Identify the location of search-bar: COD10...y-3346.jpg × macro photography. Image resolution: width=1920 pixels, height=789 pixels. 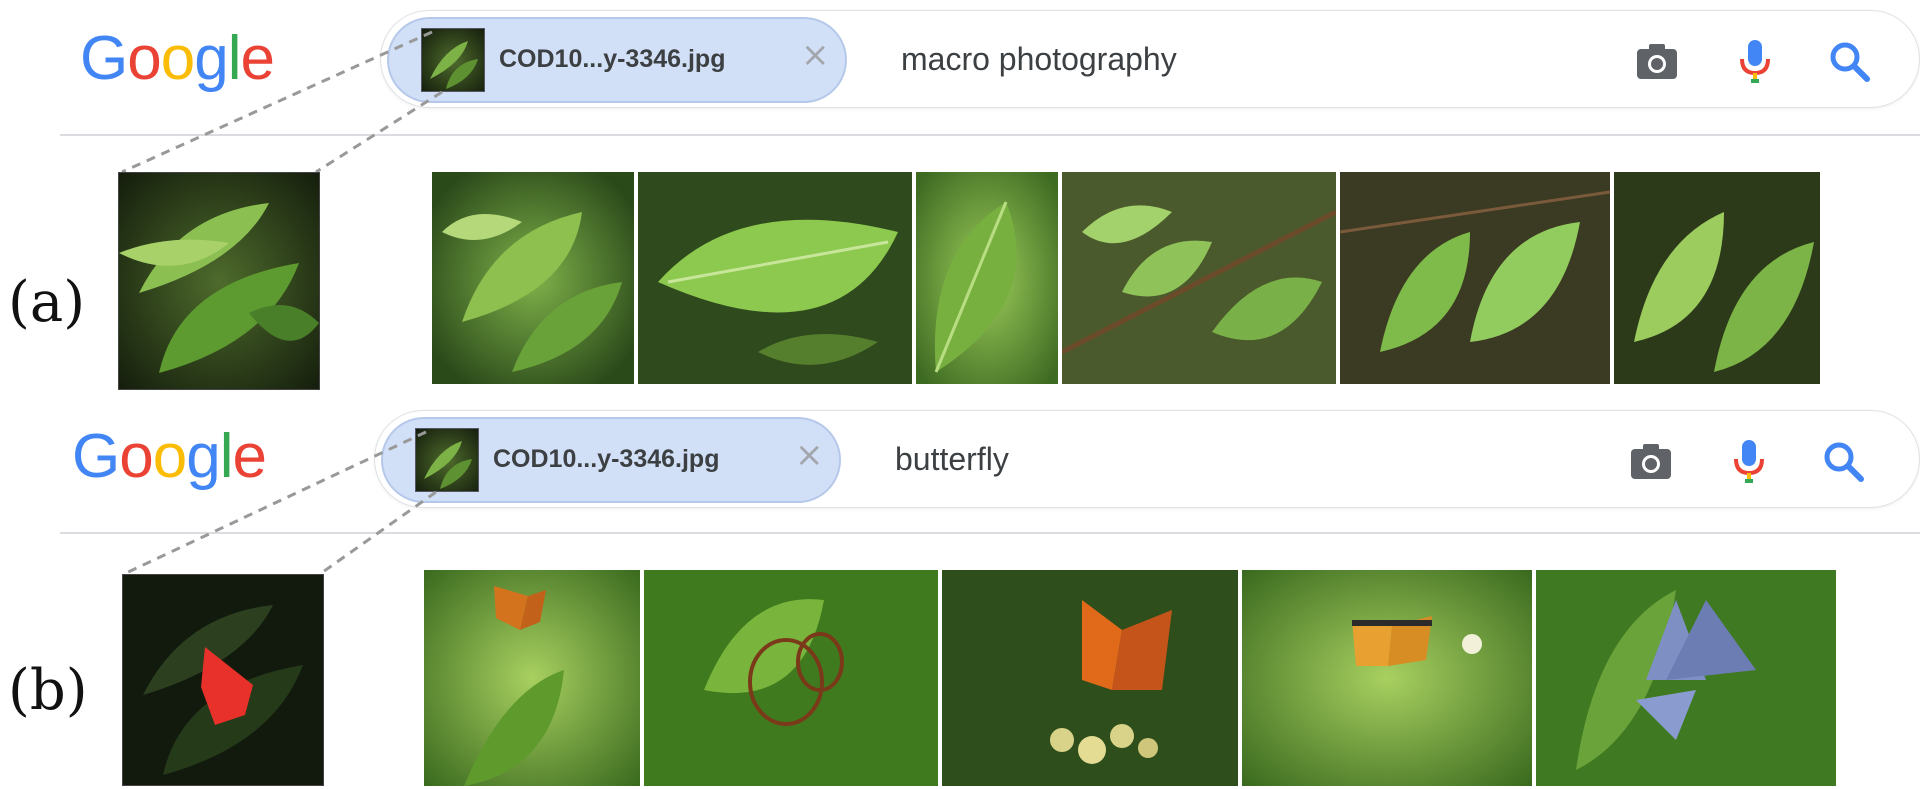
(1150, 59).